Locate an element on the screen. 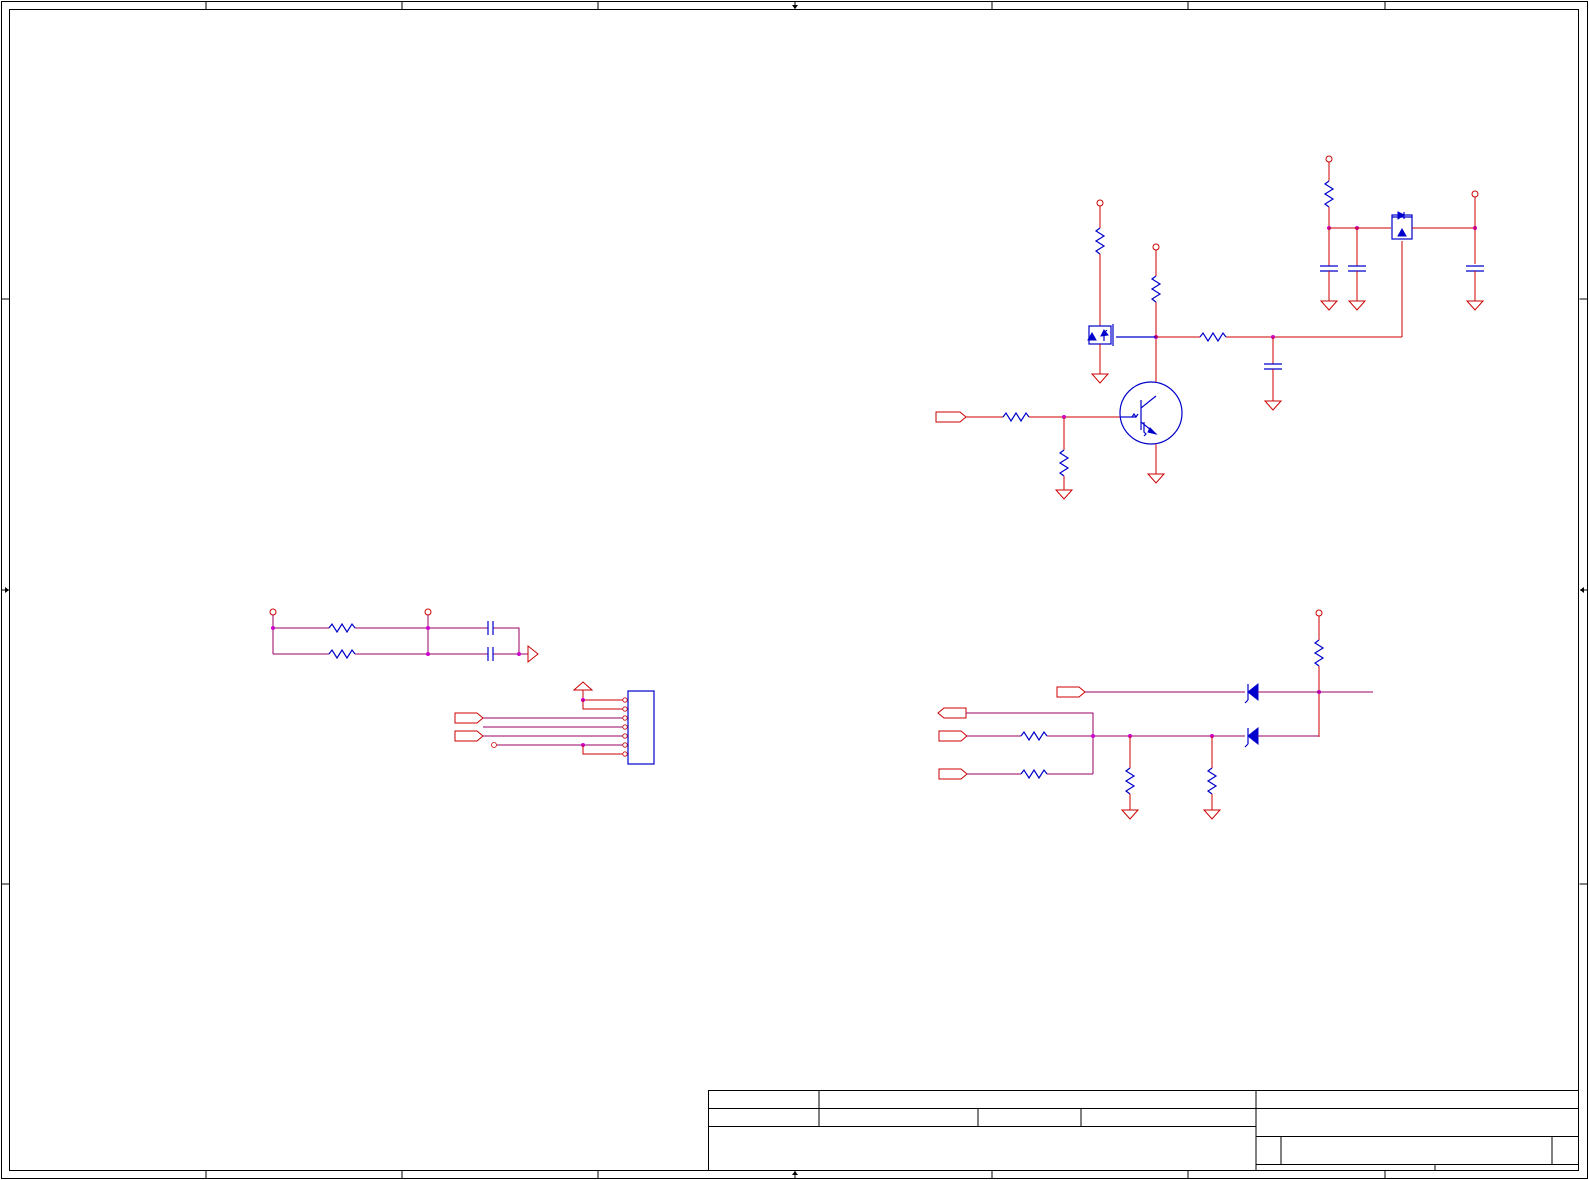 This screenshot has width=1589, height=1180. resistor-base-series is located at coordinates (1016, 417).